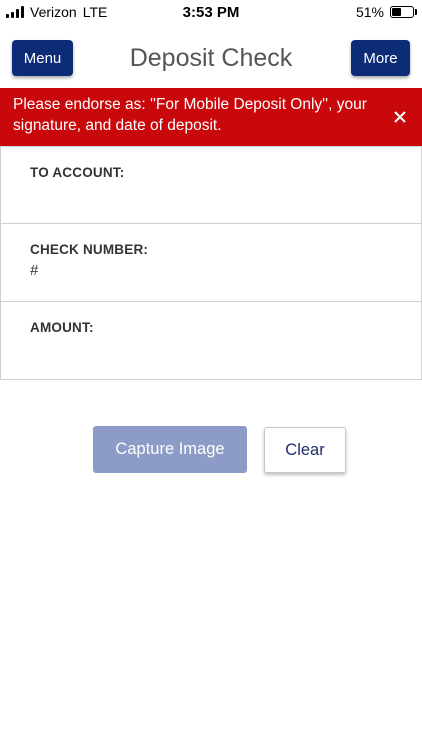 The height and width of the screenshot is (750, 422). Describe the element at coordinates (34, 270) in the screenshot. I see `check-number-value: #` at that location.